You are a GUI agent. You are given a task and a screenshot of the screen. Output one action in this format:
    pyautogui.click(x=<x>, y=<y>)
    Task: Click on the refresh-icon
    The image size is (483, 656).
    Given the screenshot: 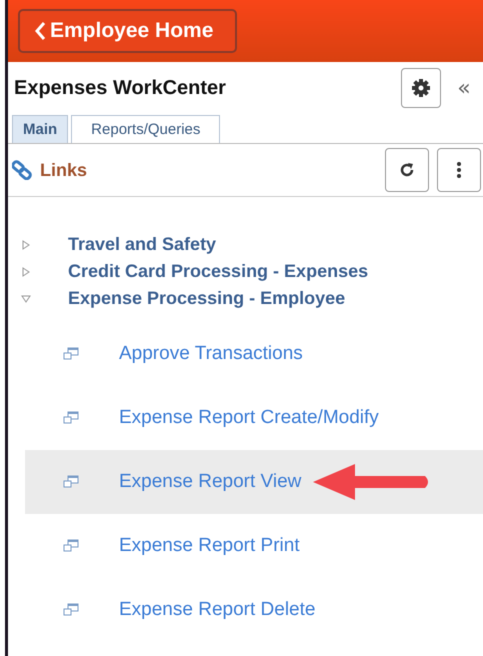 What is the action you would take?
    pyautogui.click(x=407, y=170)
    